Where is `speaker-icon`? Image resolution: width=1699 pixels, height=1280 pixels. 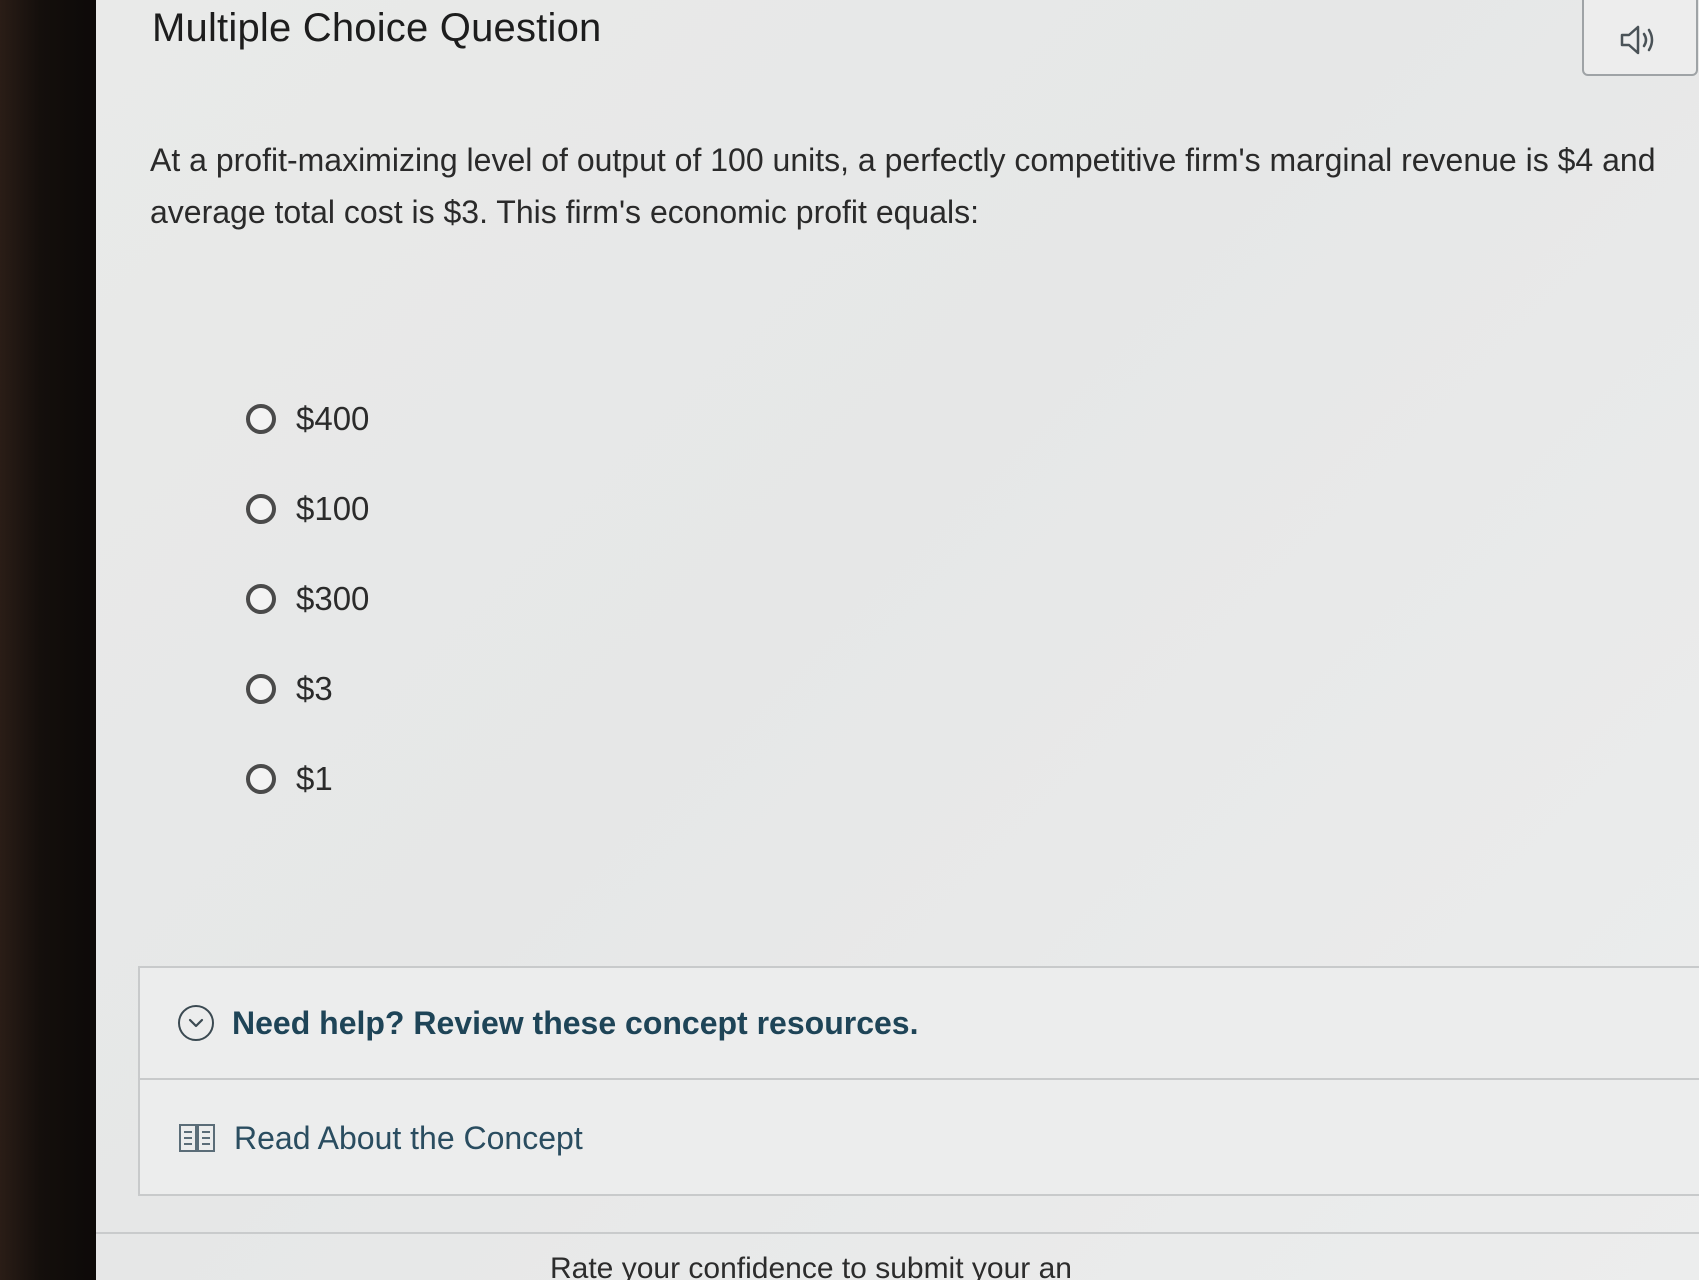
speaker-icon is located at coordinates (1637, 40).